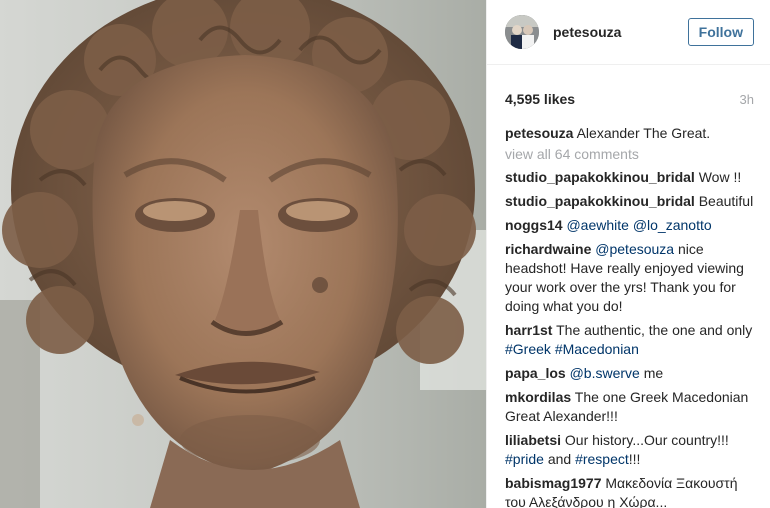 This screenshot has width=770, height=508. I want to click on comment-username: harr1st, so click(528, 330).